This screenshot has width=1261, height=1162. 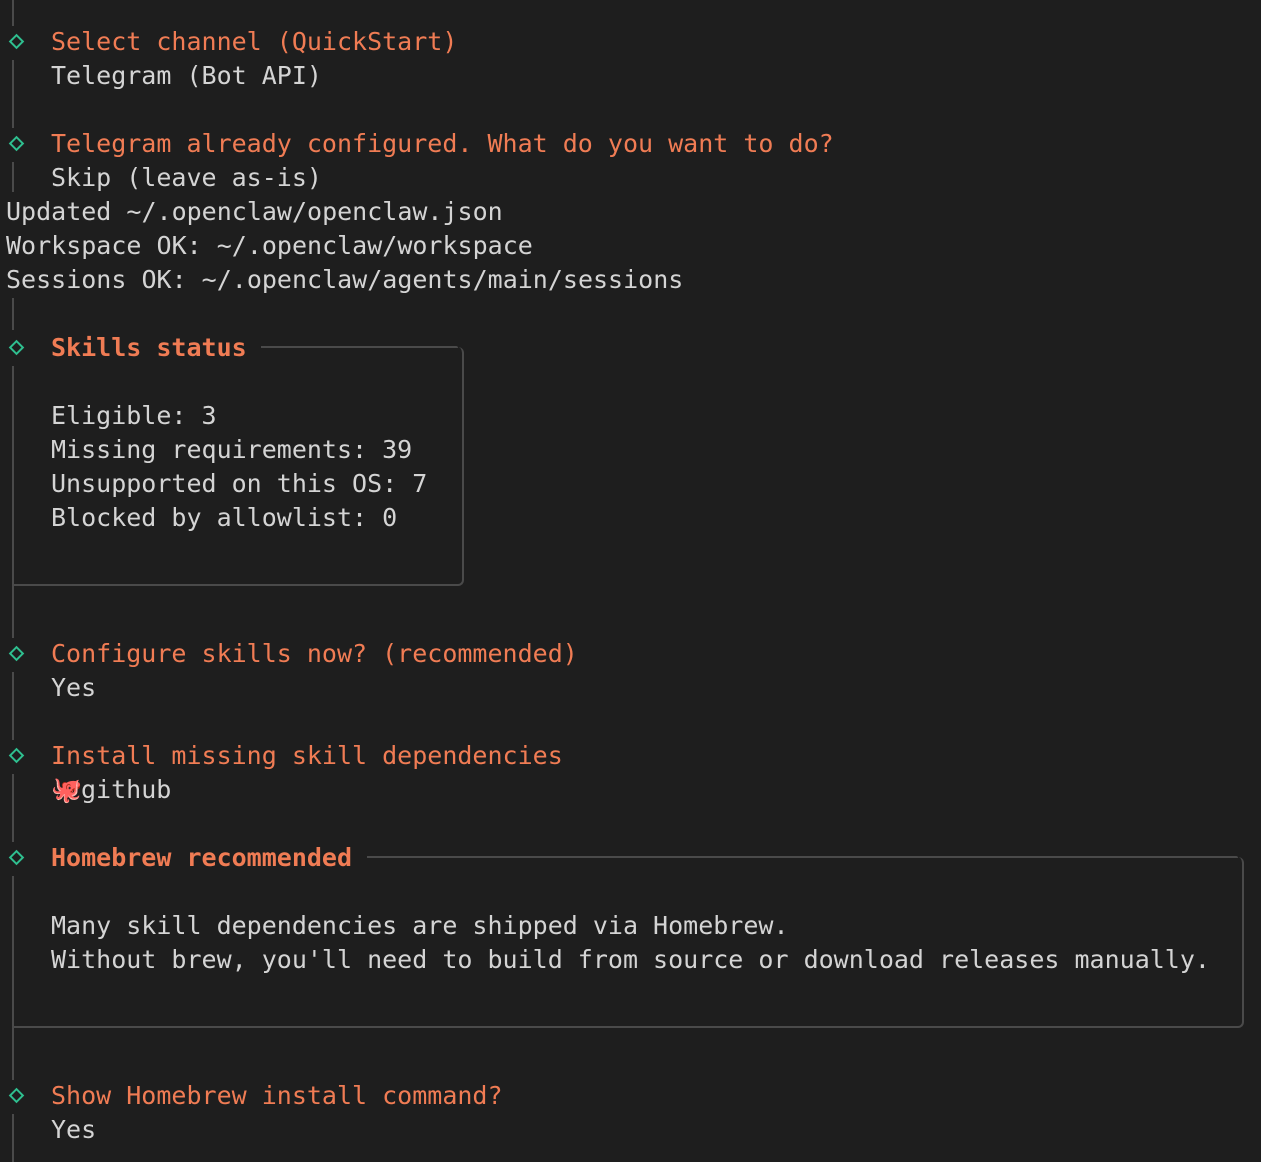 What do you see at coordinates (232, 449) in the screenshot?
I see `skills-missing: Missing requirements: 39` at bounding box center [232, 449].